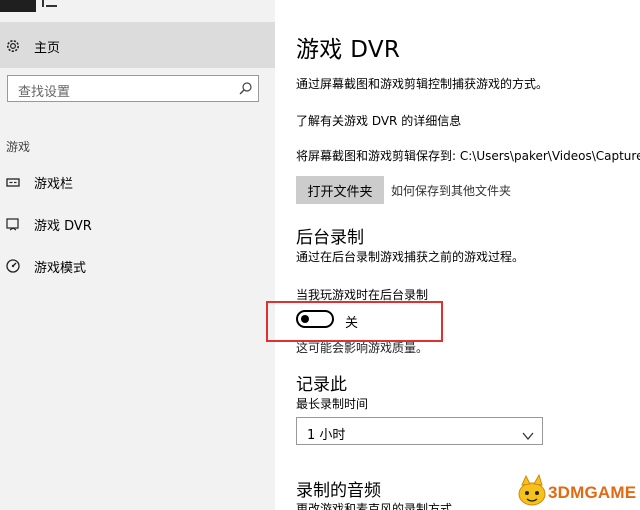 The width and height of the screenshot is (640, 510). Describe the element at coordinates (137, 266) in the screenshot. I see `sidebar-item-gamemode: 游戏模式` at that location.